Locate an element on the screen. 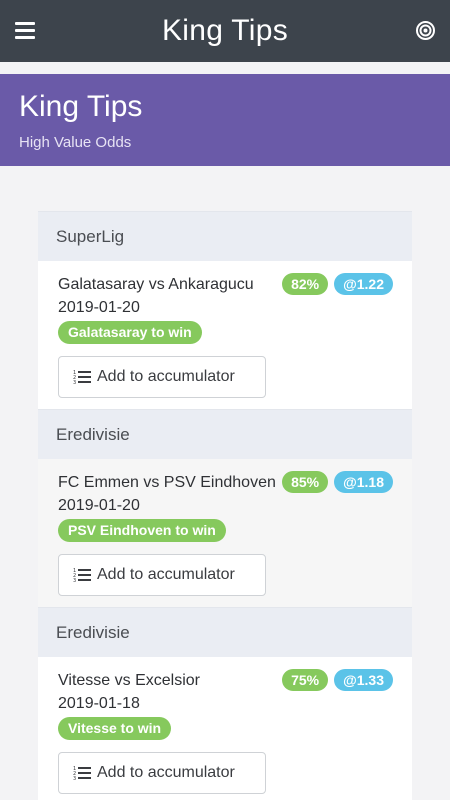 This screenshot has width=450, height=800. match-date: 2019-01-18 is located at coordinates (99, 703).